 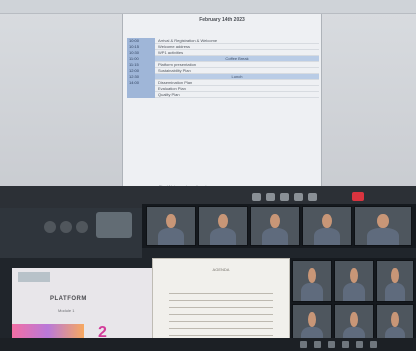 What do you see at coordinates (237, 95) in the screenshot?
I see `agenda-item: Quality Plan` at bounding box center [237, 95].